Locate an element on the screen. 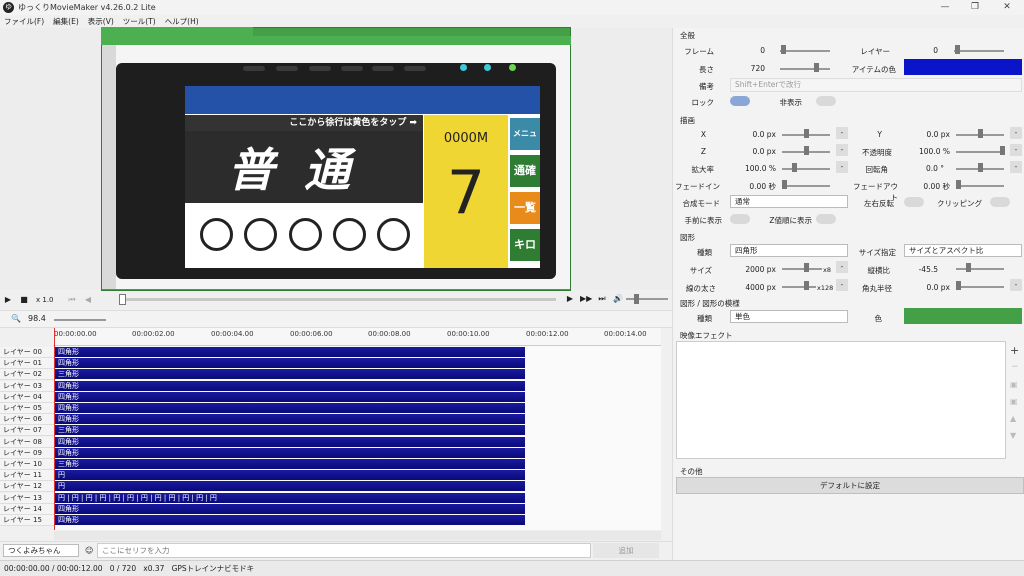 The image size is (1024, 576). layer-name: レイヤー 05 is located at coordinates (27, 408).